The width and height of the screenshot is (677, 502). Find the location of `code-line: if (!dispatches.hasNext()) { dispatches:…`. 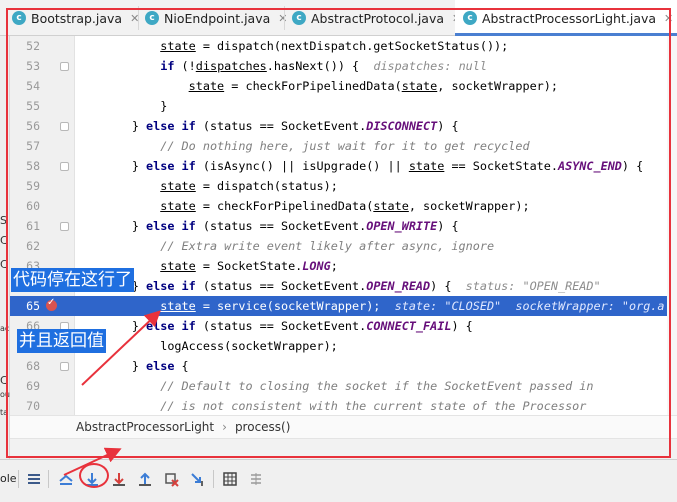

code-line: if (!dispatches.hasNext()) { dispatches:… is located at coordinates (376, 66).